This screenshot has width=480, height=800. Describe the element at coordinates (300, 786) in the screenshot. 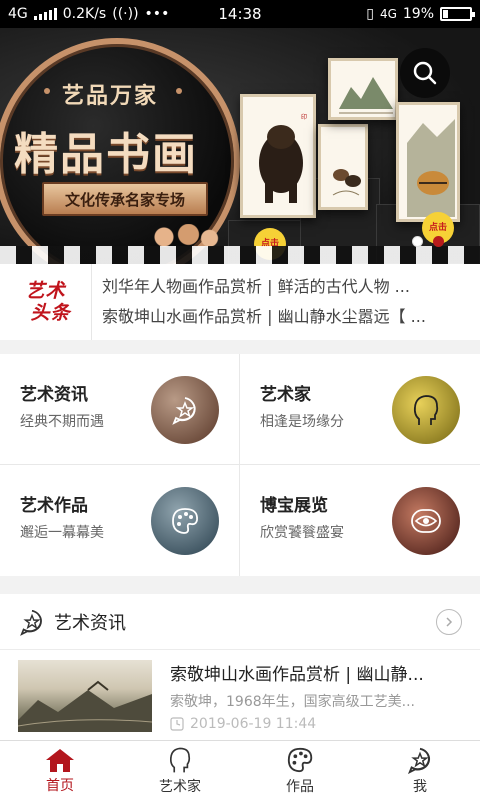

I see `tab-label: 作品` at that location.